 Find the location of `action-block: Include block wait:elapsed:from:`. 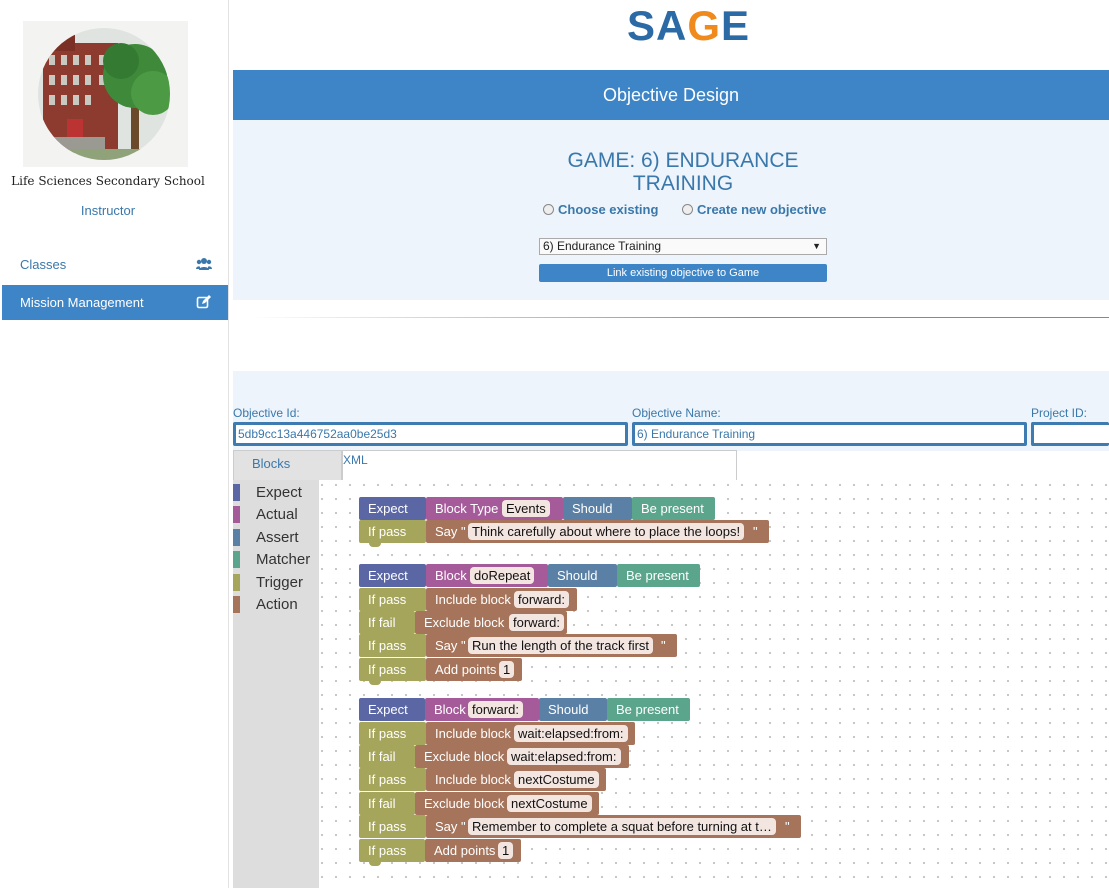

action-block: Include block wait:elapsed:from: is located at coordinates (530, 733).